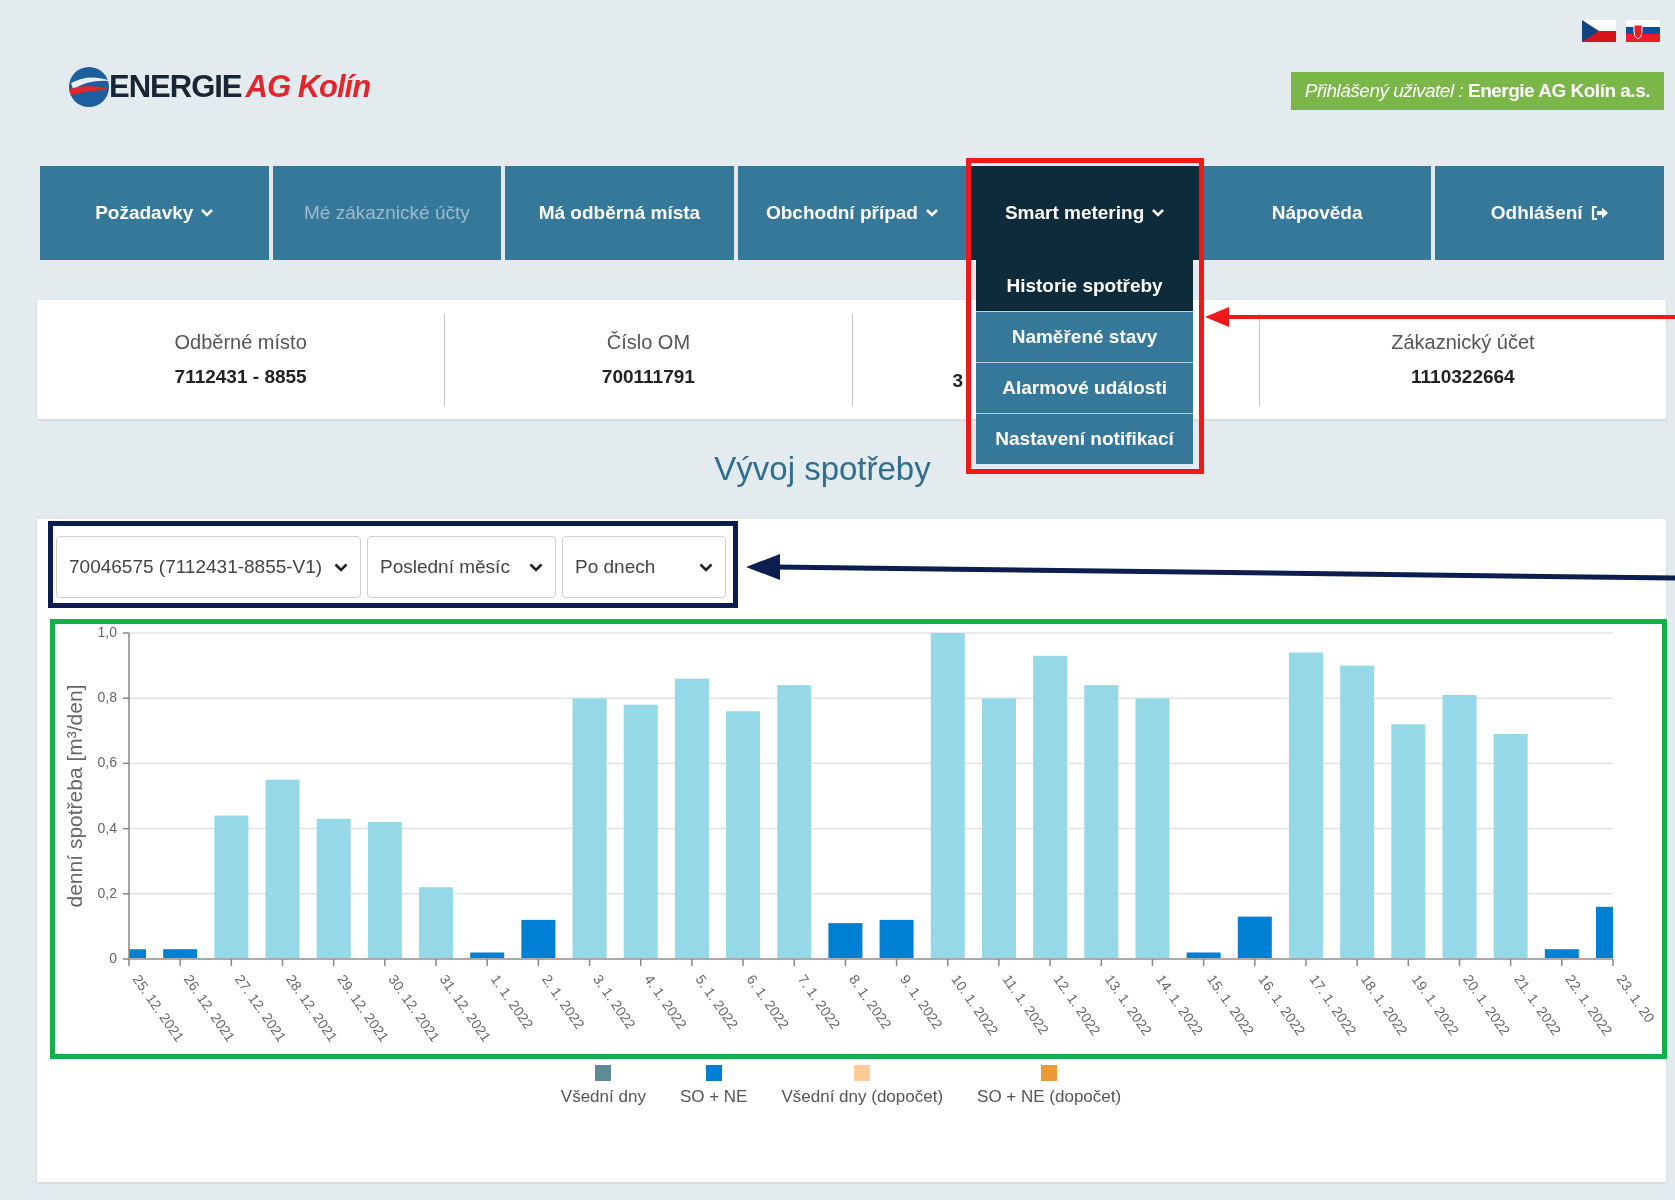 The height and width of the screenshot is (1200, 1675). I want to click on czech-flag-icon, so click(1599, 31).